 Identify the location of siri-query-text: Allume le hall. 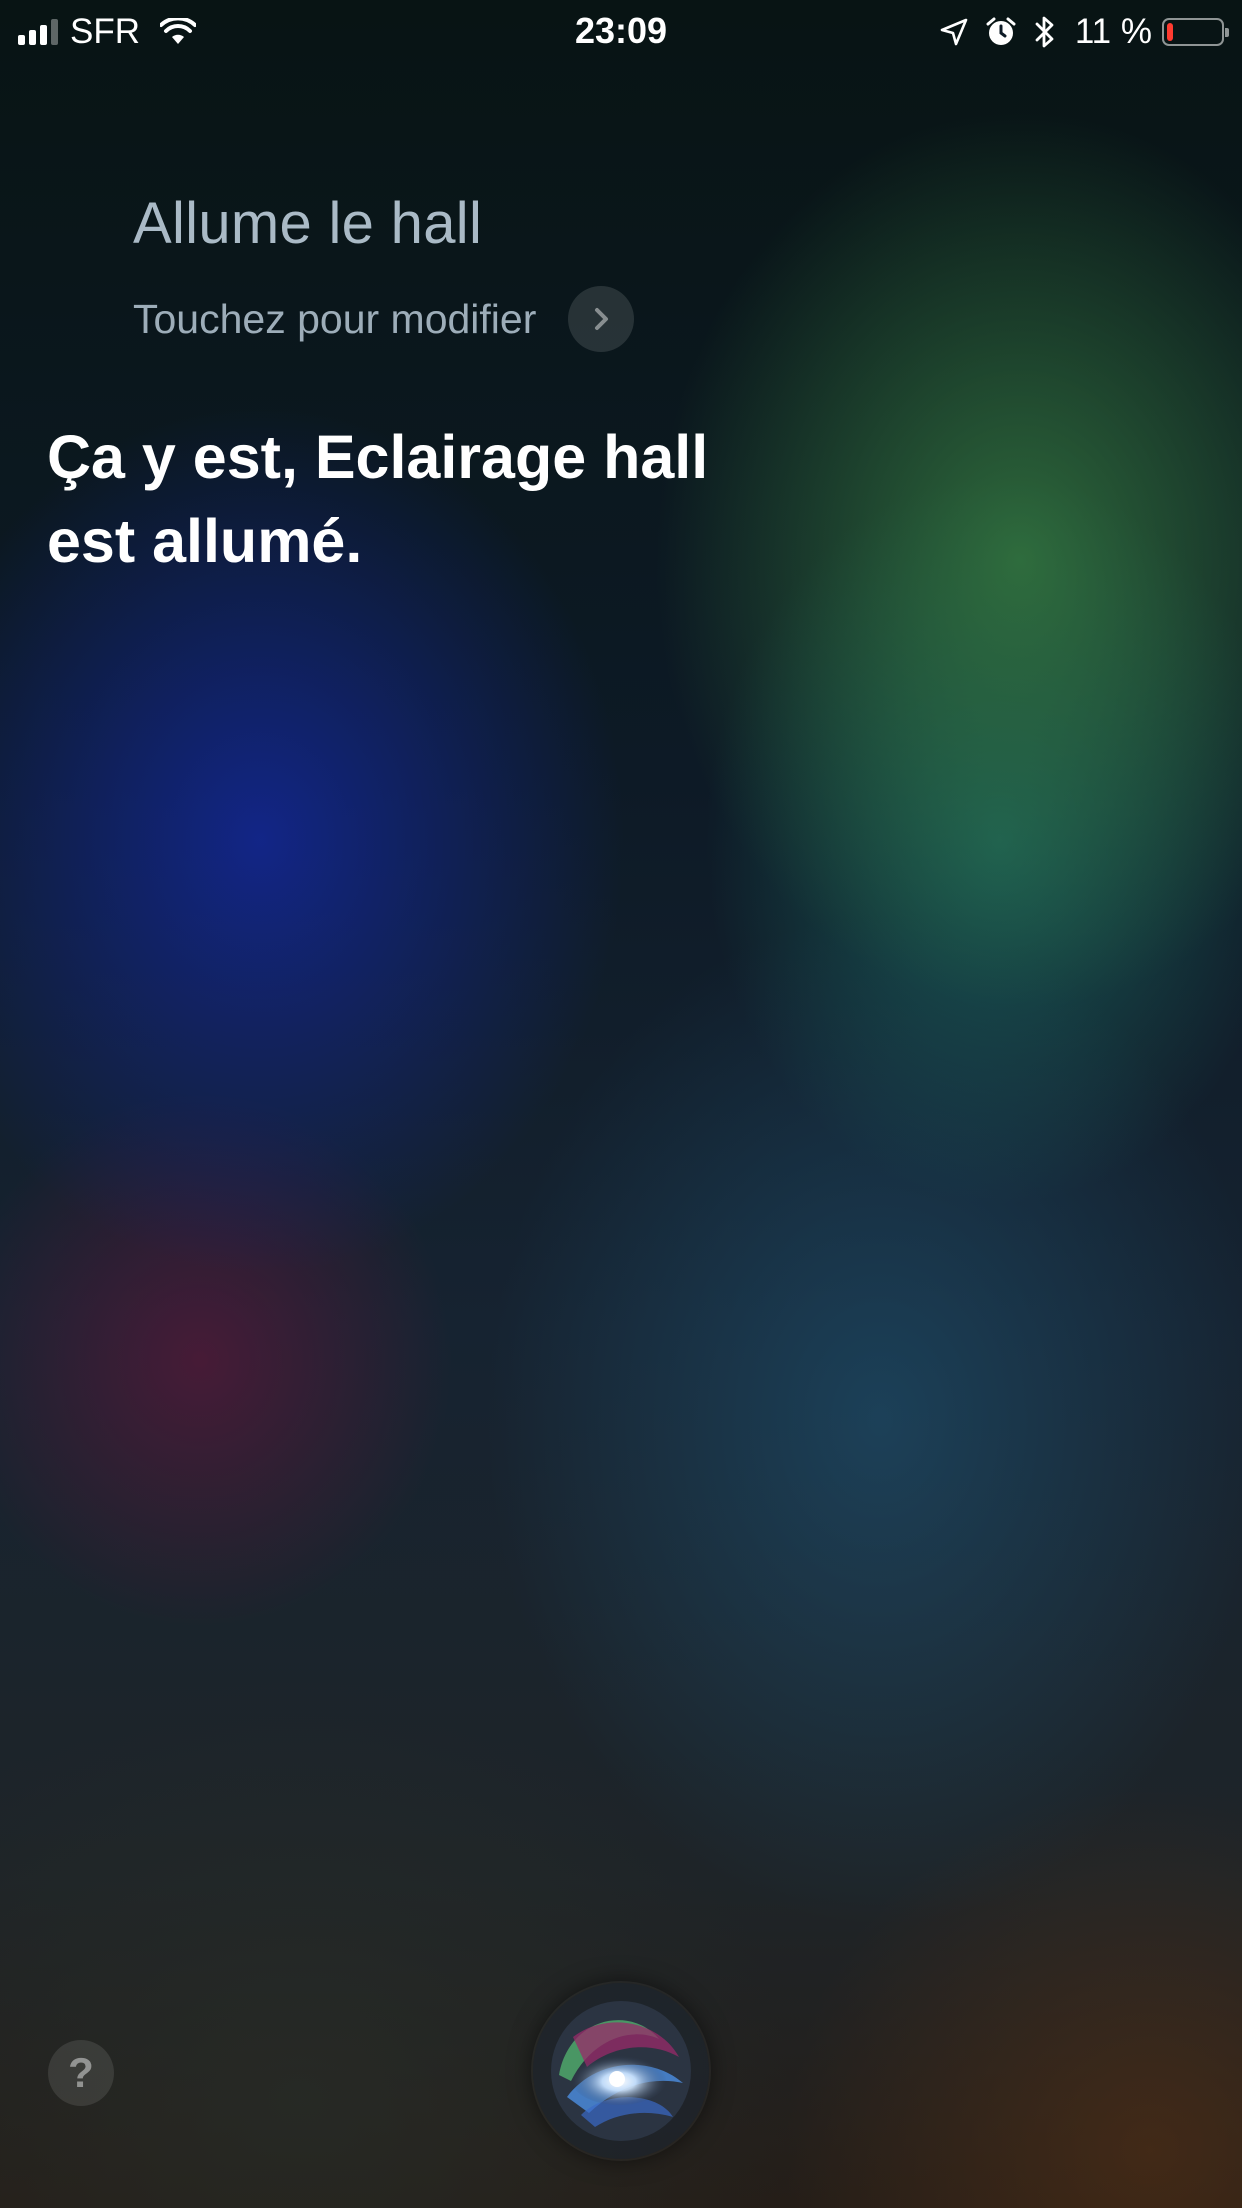
(307, 223).